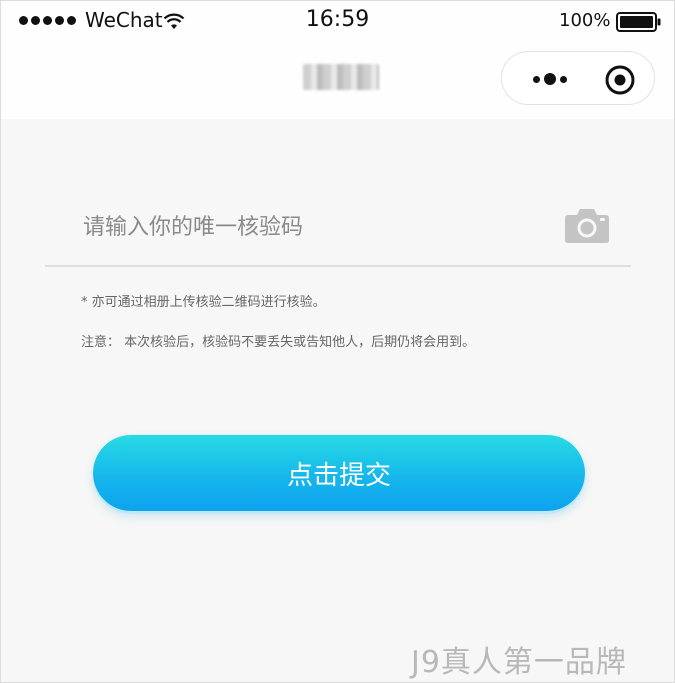 This screenshot has height=683, width=675. Describe the element at coordinates (203, 302) in the screenshot. I see `upload-hint-text: * 亦可通过相册上传核验二维码进行核验。` at that location.